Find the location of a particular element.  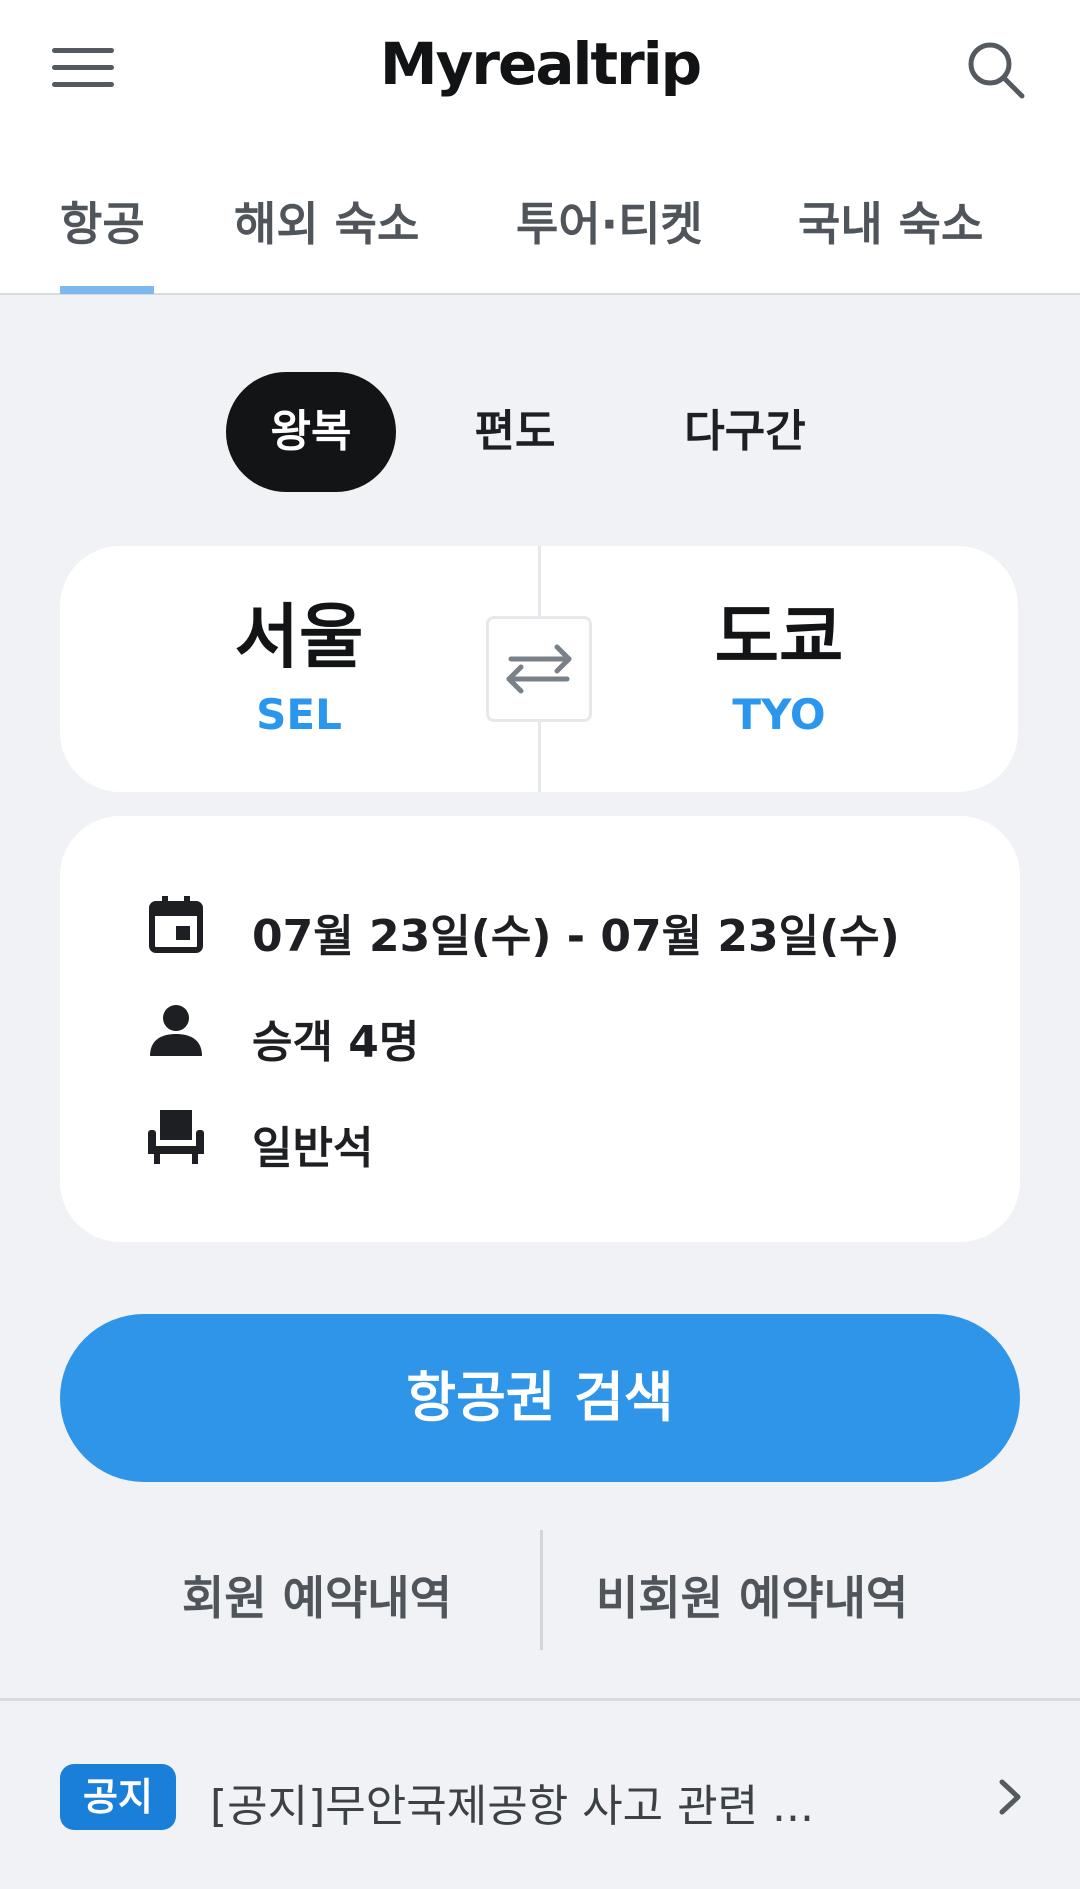

non-member-reservations-link: 비회원 예약내역 is located at coordinates (752, 1595).